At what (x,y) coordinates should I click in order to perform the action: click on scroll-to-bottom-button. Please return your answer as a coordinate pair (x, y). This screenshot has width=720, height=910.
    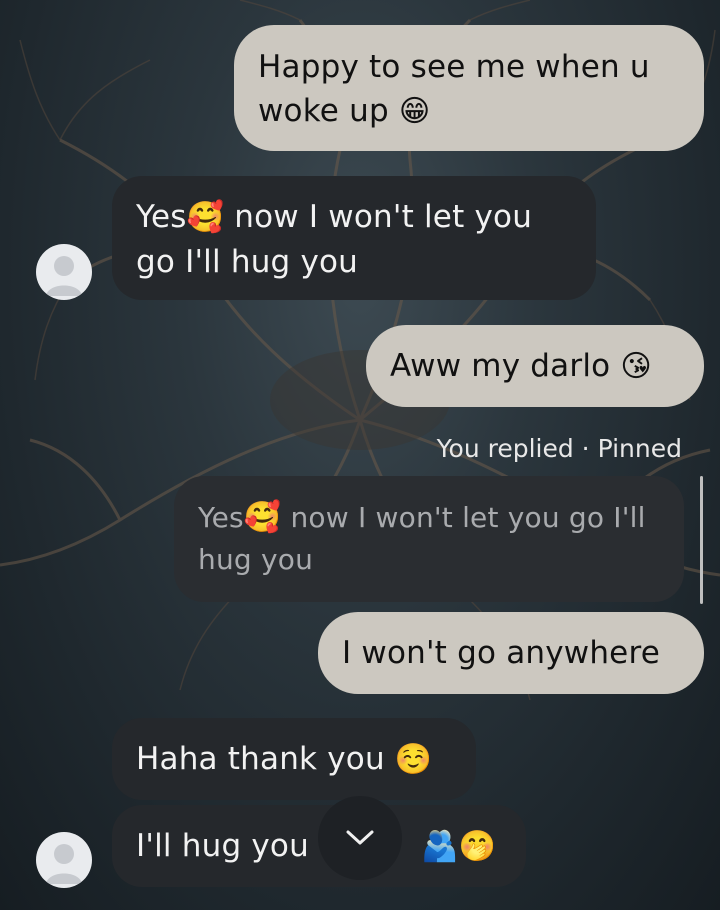
    Looking at the image, I should click on (360, 838).